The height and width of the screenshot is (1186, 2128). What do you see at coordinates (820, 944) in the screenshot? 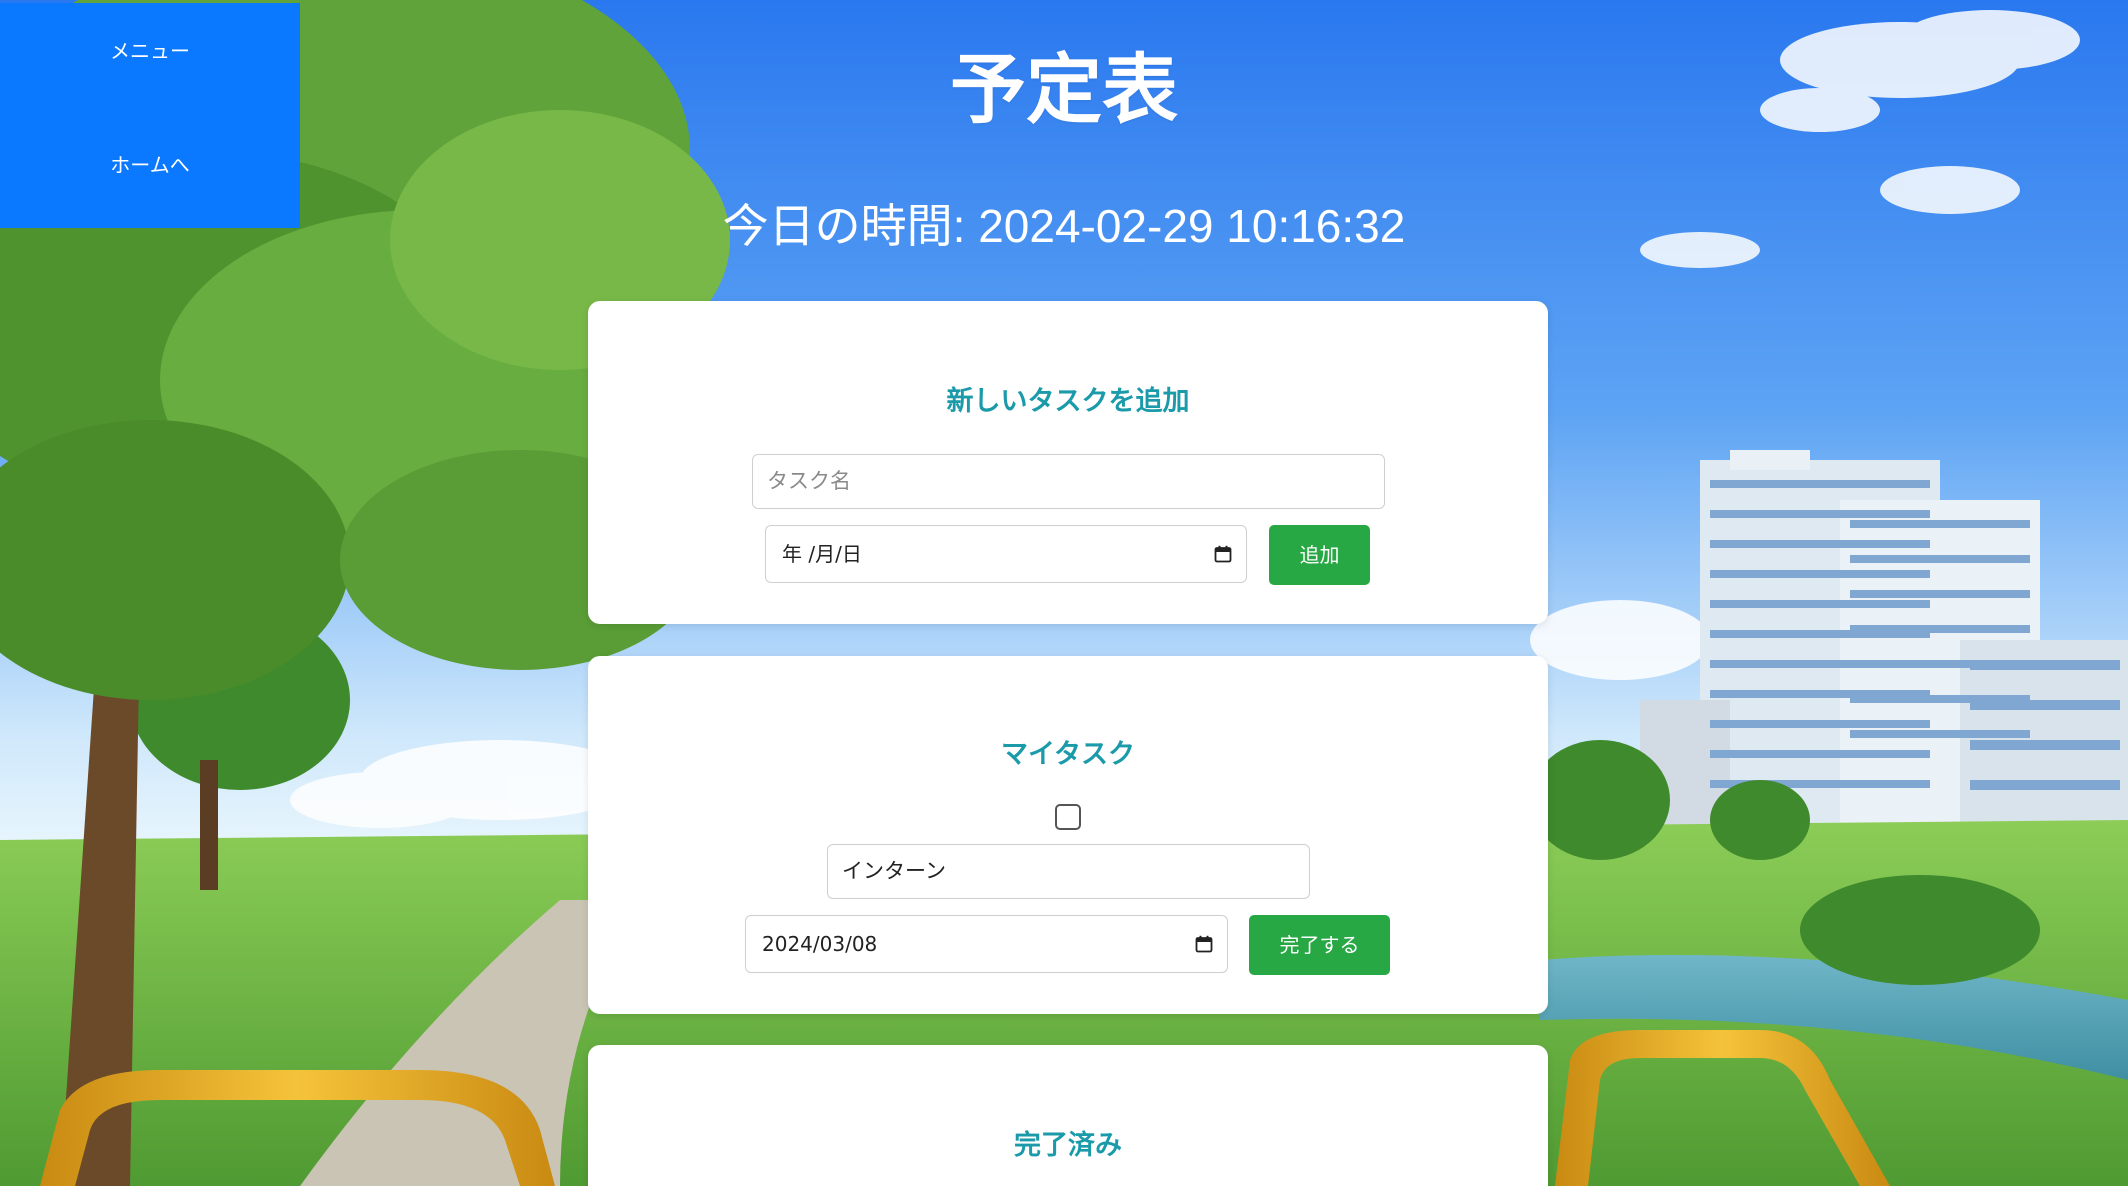
I see `task-date-value: 2024/03/08` at bounding box center [820, 944].